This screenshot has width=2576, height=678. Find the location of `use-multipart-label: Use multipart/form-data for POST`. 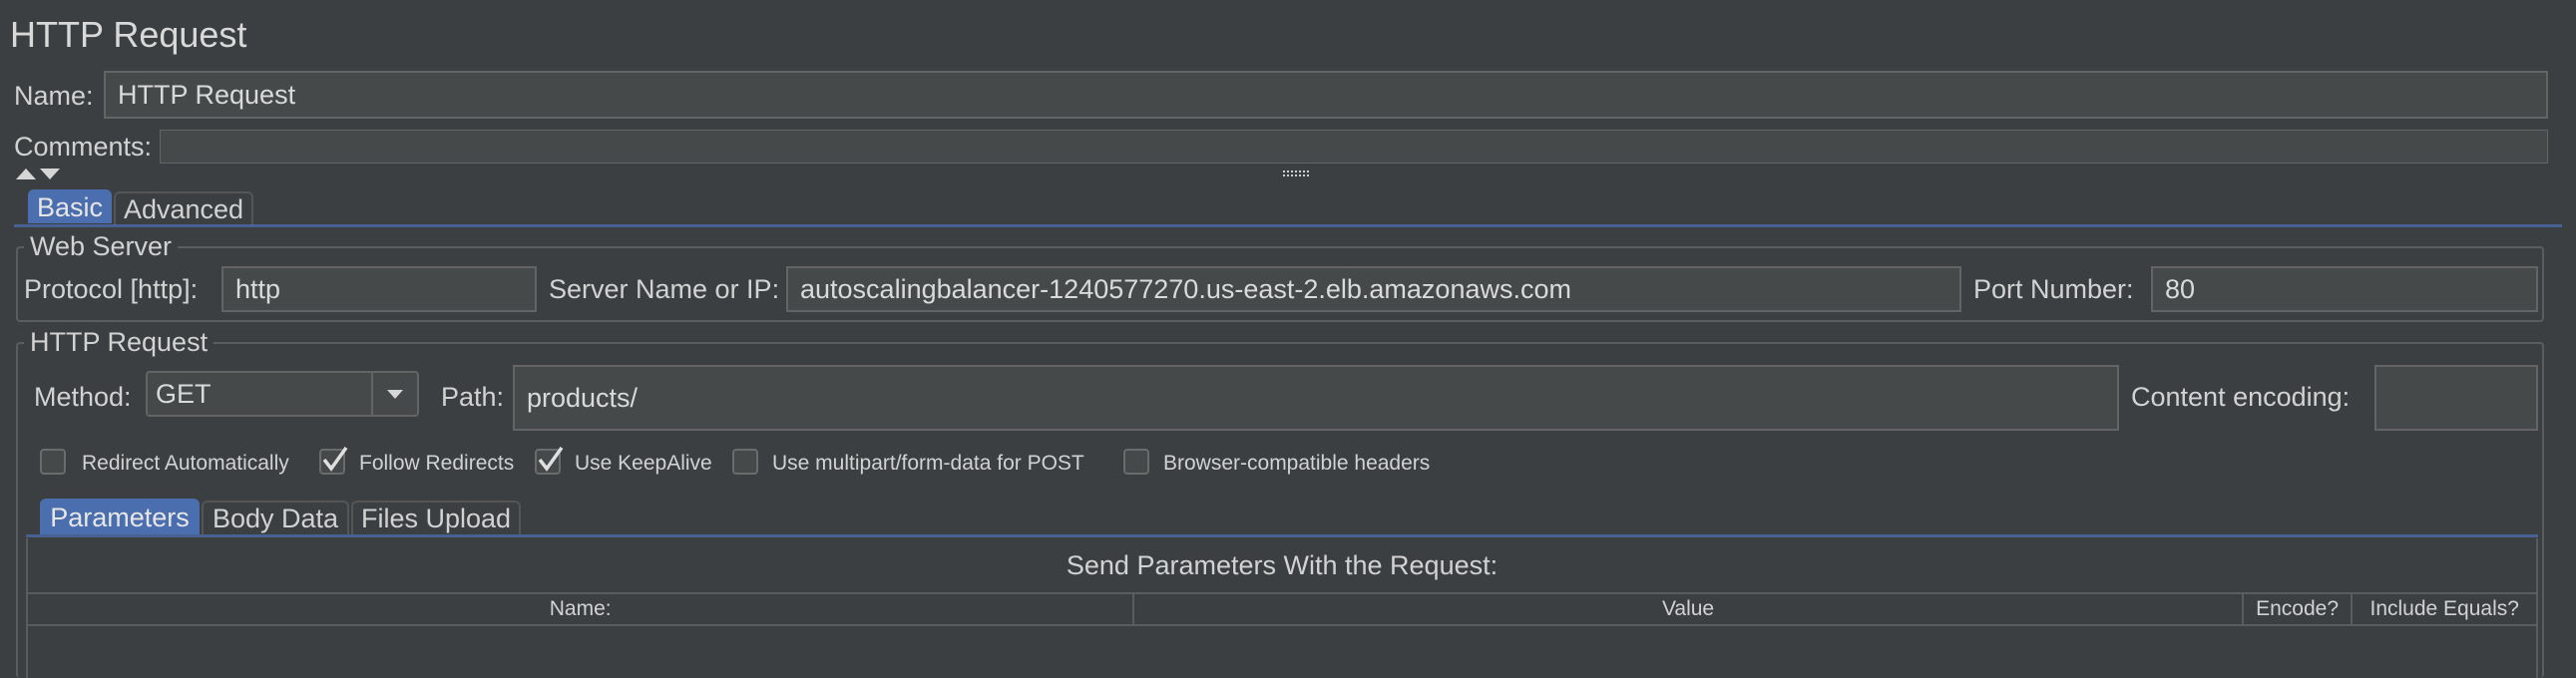

use-multipart-label: Use multipart/form-data for POST is located at coordinates (928, 463).